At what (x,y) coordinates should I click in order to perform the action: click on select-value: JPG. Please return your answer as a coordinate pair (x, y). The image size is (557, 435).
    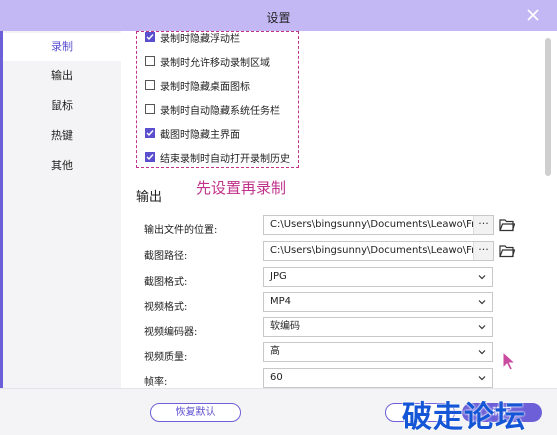
    Looking at the image, I should click on (278, 276).